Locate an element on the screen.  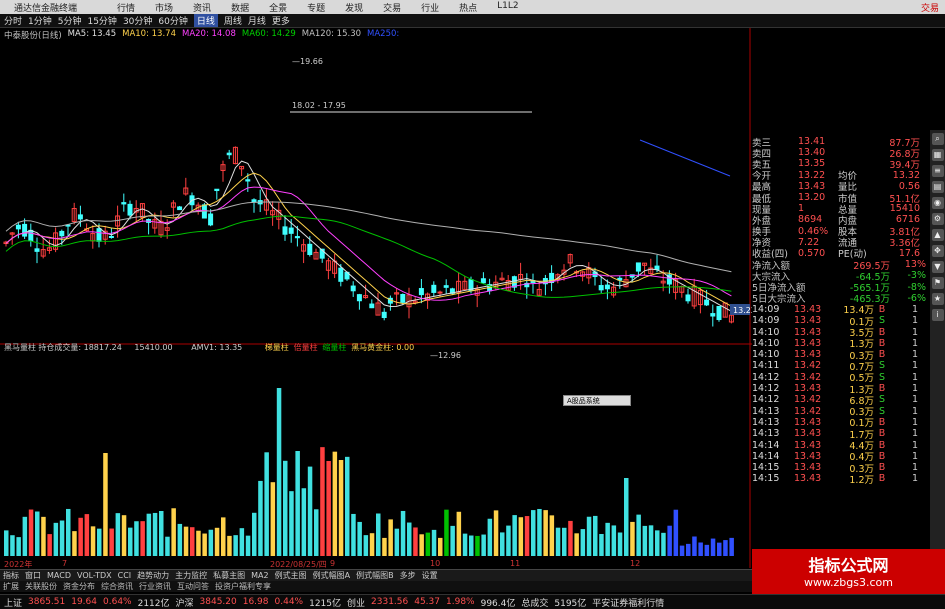
info-icon: i is located at coordinates (937, 315).